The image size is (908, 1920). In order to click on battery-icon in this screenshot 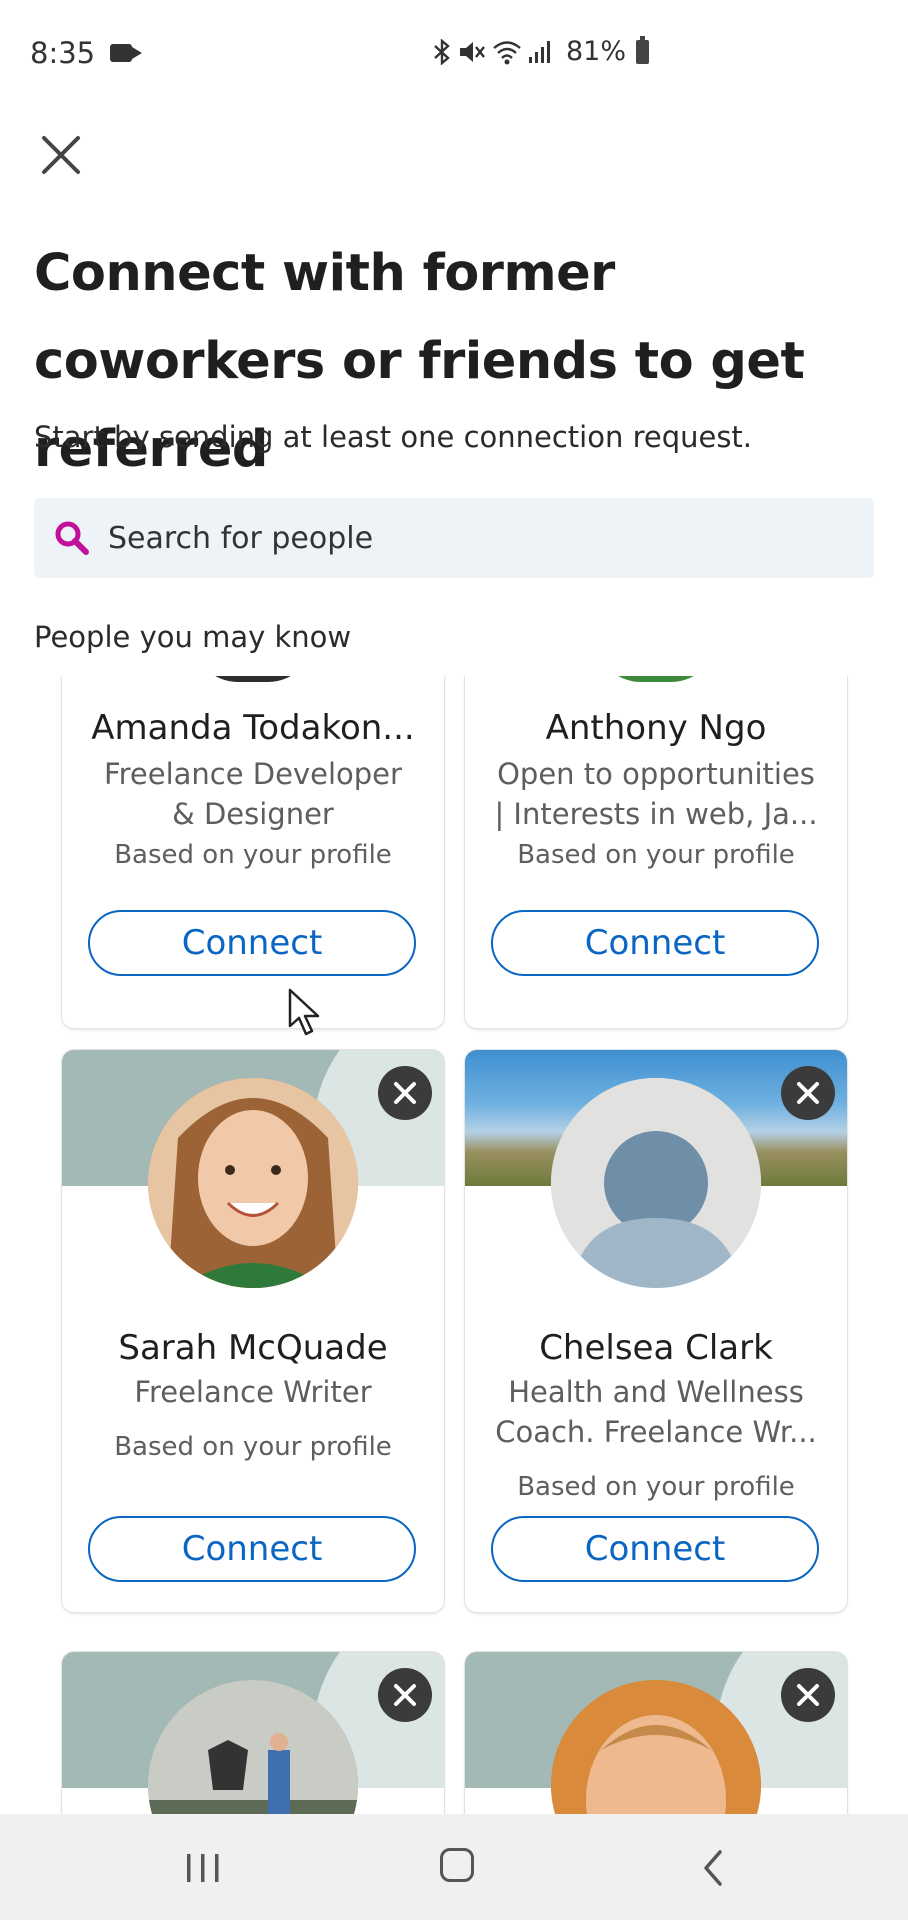, I will do `click(643, 49)`.